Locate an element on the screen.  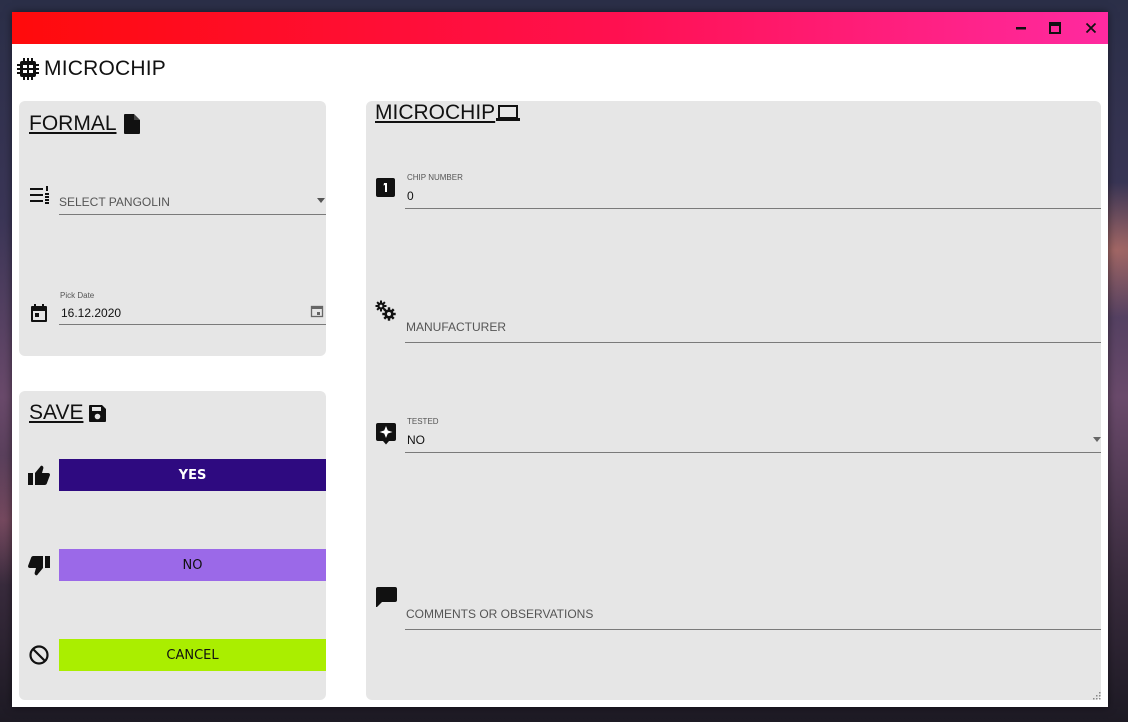
microchip-card-title: MICROCHIP is located at coordinates (448, 113).